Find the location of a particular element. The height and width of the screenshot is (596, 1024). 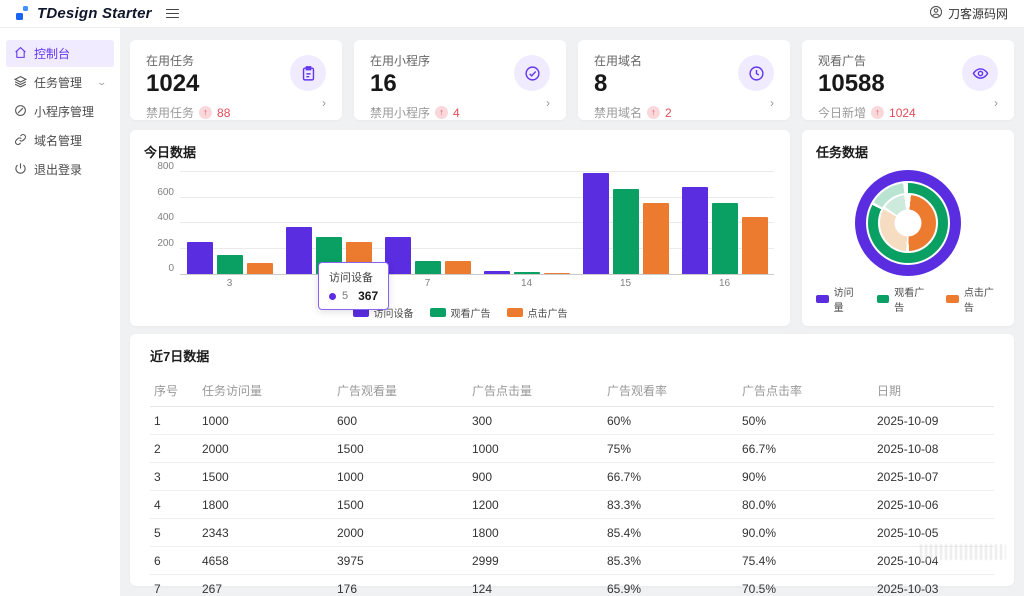

table-cell: 176 is located at coordinates (400, 585).